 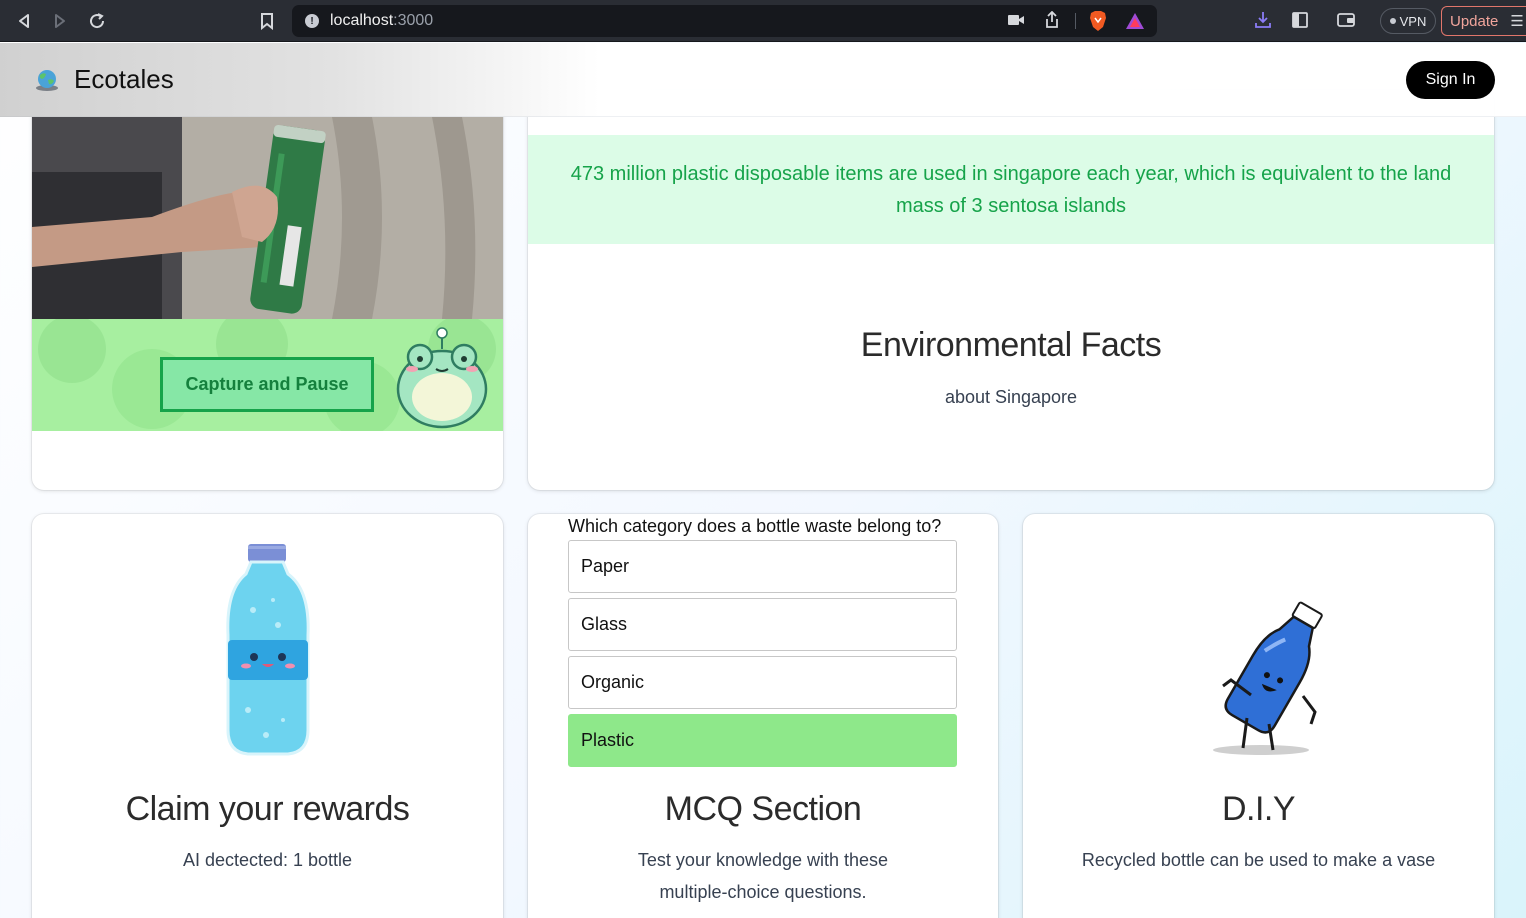 I want to click on rewards-detected-text: AI dectected: 1 bottle, so click(x=267, y=860).